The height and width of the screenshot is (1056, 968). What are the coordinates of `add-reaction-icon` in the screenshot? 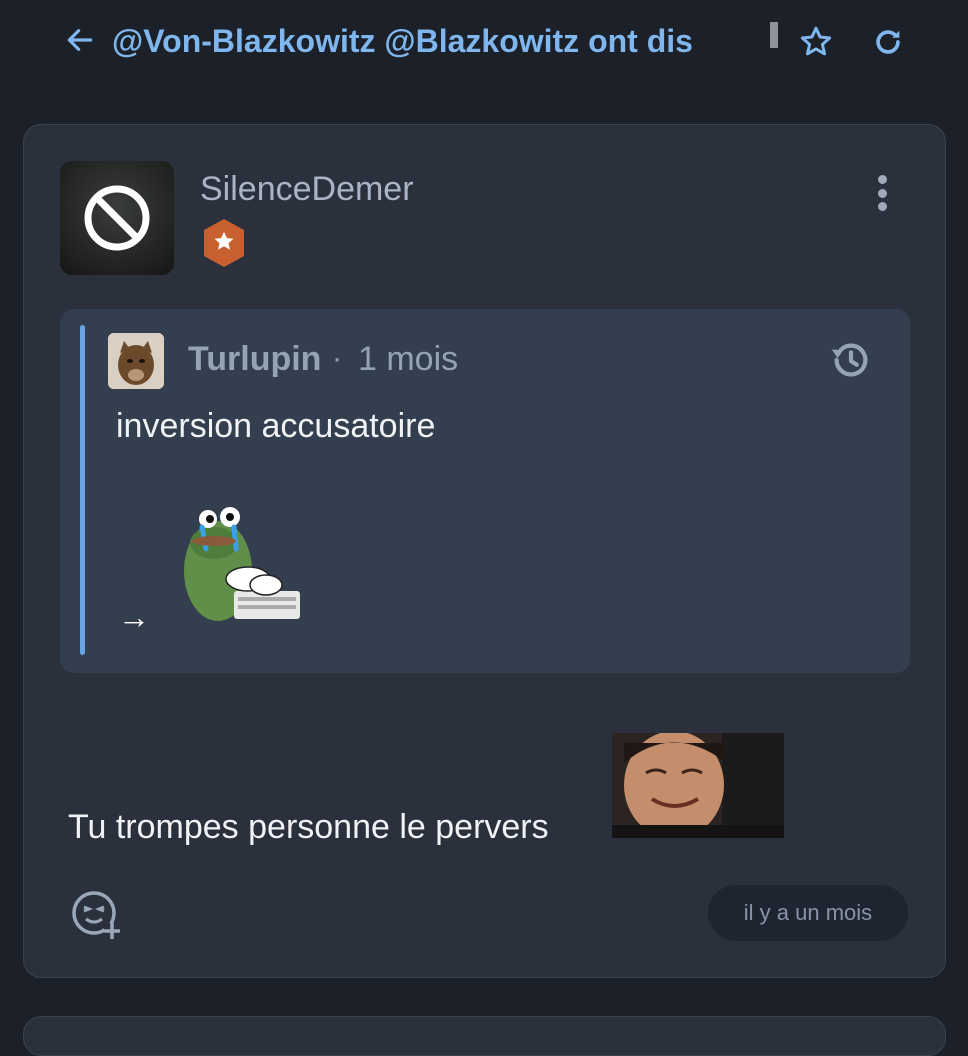 It's located at (96, 915).